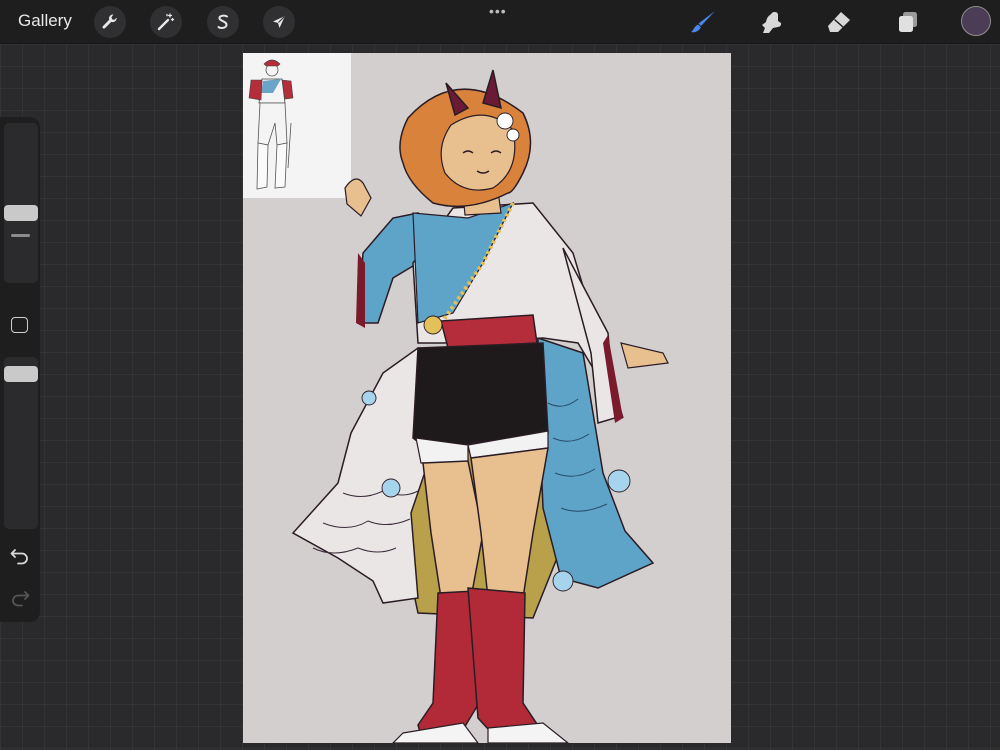  I want to click on brush-size-slider, so click(21, 203).